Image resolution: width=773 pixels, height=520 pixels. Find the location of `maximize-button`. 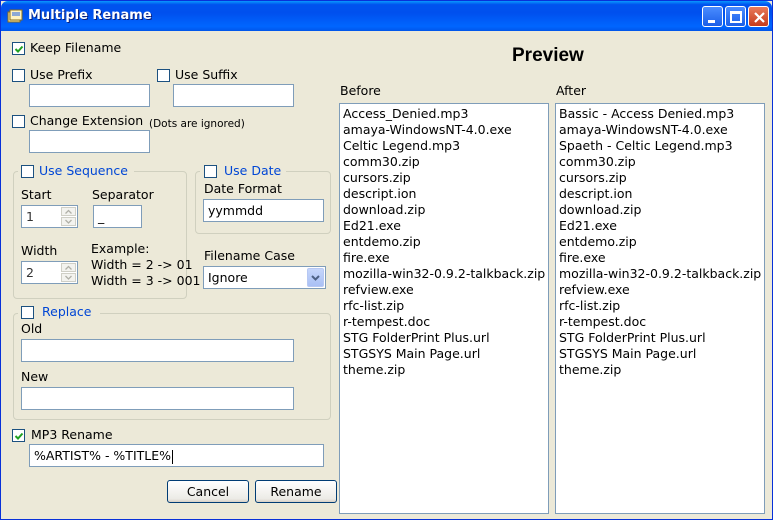

maximize-button is located at coordinates (735, 16).